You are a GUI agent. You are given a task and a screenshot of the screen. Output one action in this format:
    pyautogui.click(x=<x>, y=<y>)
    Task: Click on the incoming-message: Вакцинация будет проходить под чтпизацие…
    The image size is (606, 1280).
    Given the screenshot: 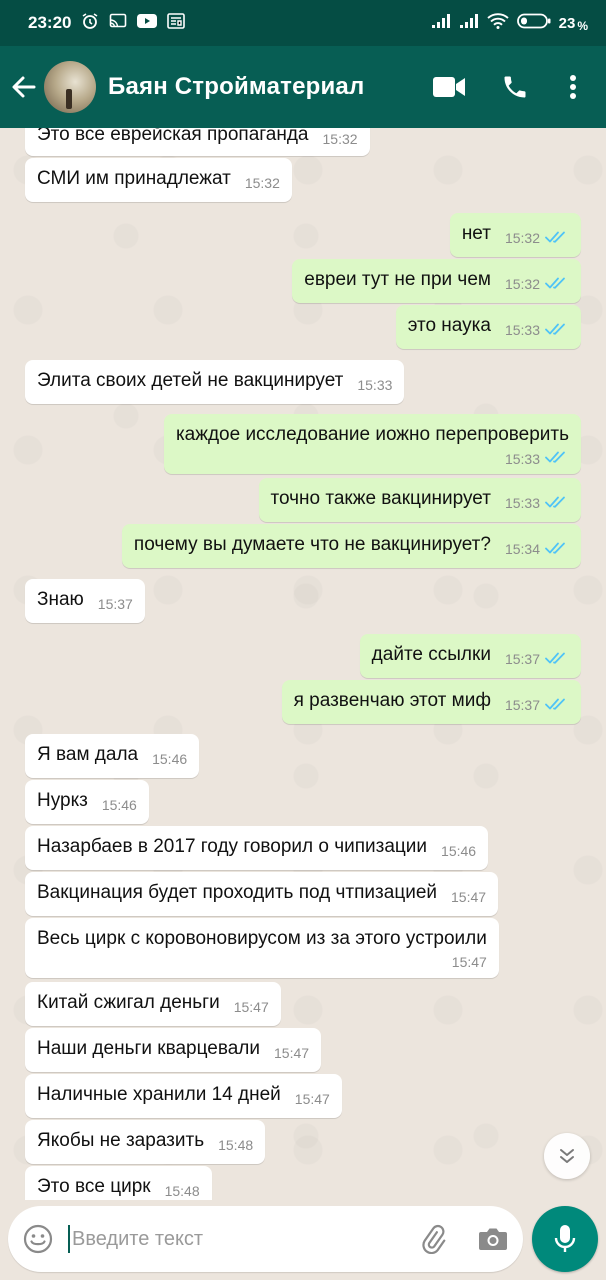 What is the action you would take?
    pyautogui.click(x=262, y=894)
    